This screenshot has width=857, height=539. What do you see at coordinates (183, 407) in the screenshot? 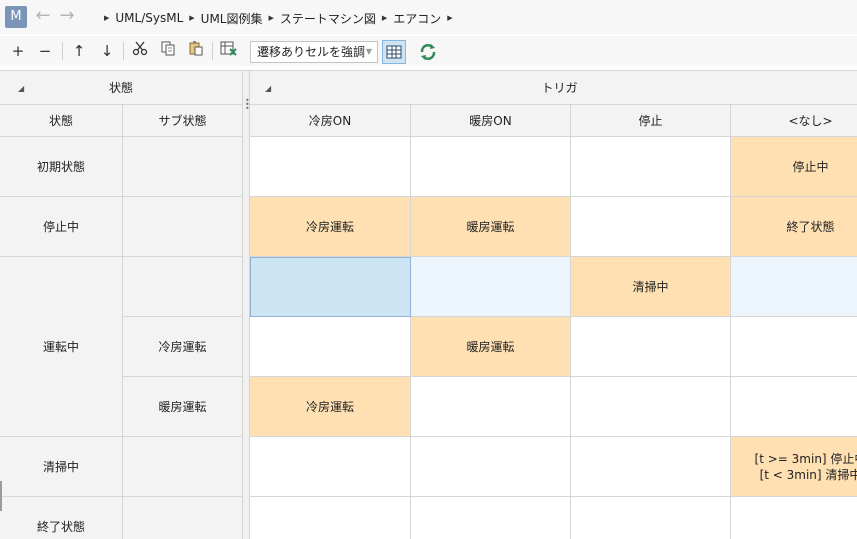
I see `row-header-substate: 暖房運転` at bounding box center [183, 407].